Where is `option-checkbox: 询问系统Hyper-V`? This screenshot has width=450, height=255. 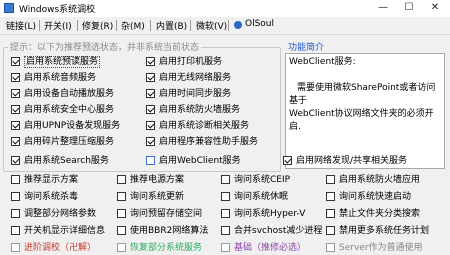 option-checkbox: 询问系统Hyper-V is located at coordinates (263, 214).